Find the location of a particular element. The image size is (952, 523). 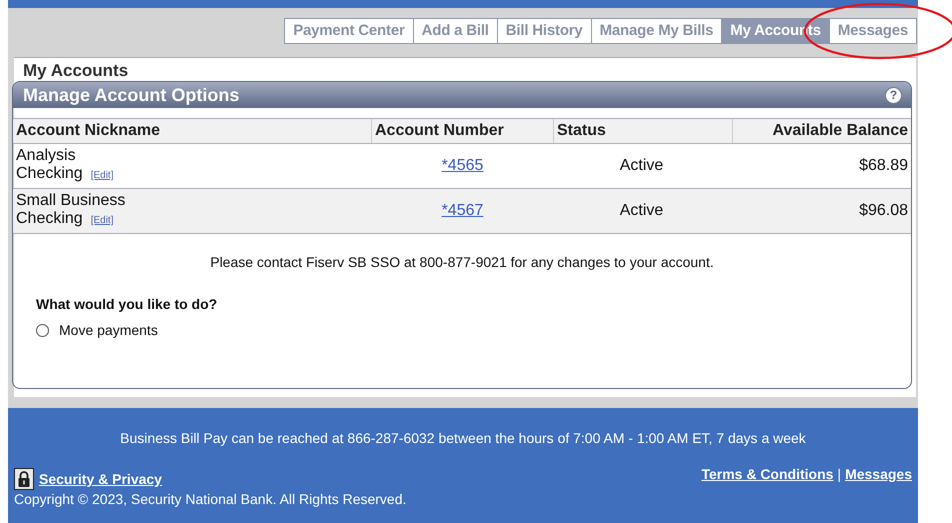

section-title: Manage Account Options is located at coordinates (131, 95).